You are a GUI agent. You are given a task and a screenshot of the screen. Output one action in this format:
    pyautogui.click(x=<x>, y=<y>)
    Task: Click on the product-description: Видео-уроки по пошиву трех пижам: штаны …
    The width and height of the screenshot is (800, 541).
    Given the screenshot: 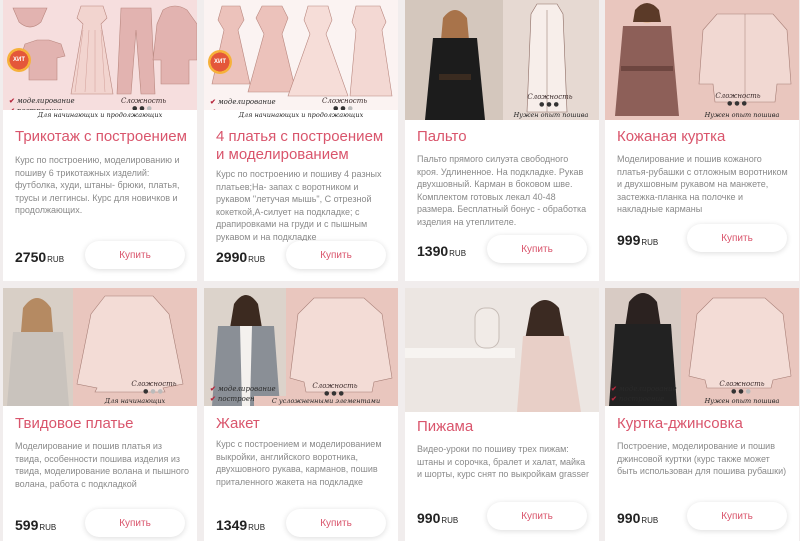 What is the action you would take?
    pyautogui.click(x=503, y=461)
    